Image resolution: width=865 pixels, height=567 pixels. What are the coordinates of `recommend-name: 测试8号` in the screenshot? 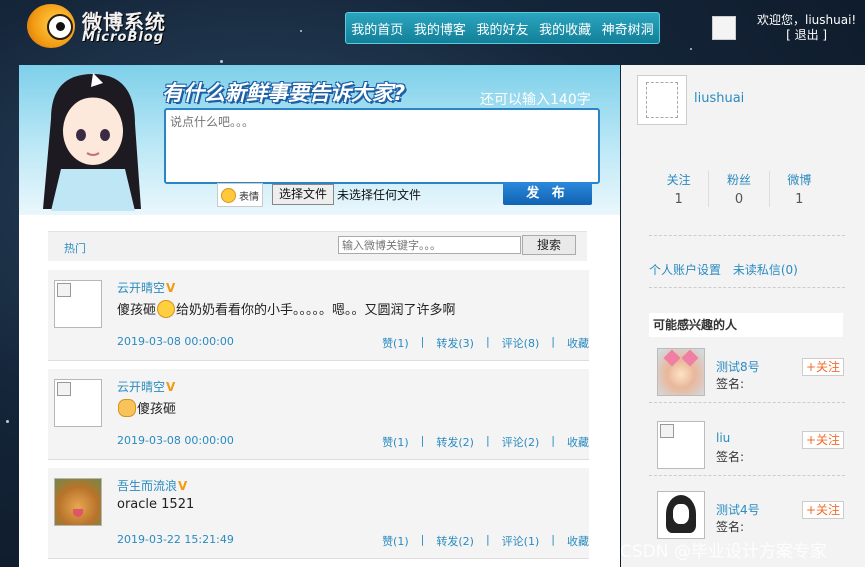 It's located at (738, 366).